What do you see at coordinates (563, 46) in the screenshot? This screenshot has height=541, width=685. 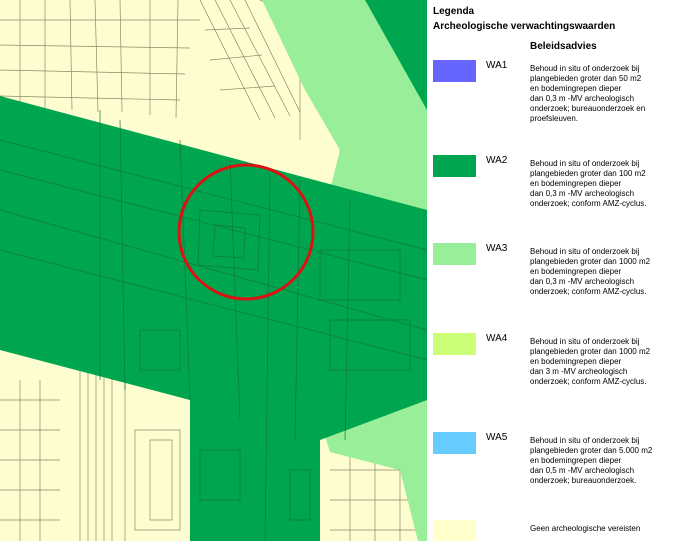 I see `legend-column-header: Beleidsadvies` at bounding box center [563, 46].